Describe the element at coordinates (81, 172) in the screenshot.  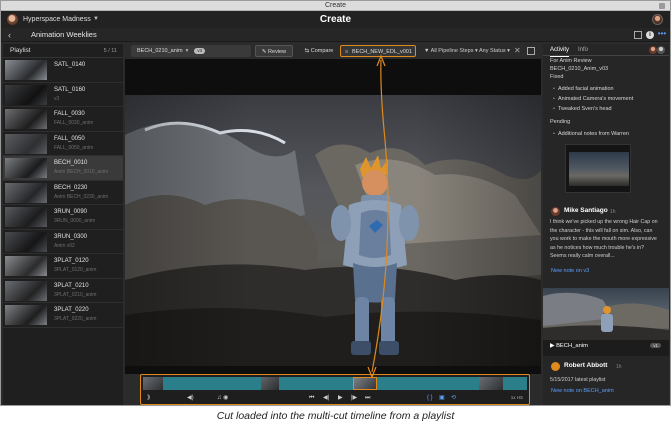
I see `playlist-item-subtitle: Anim BECH_0010_anim` at that location.